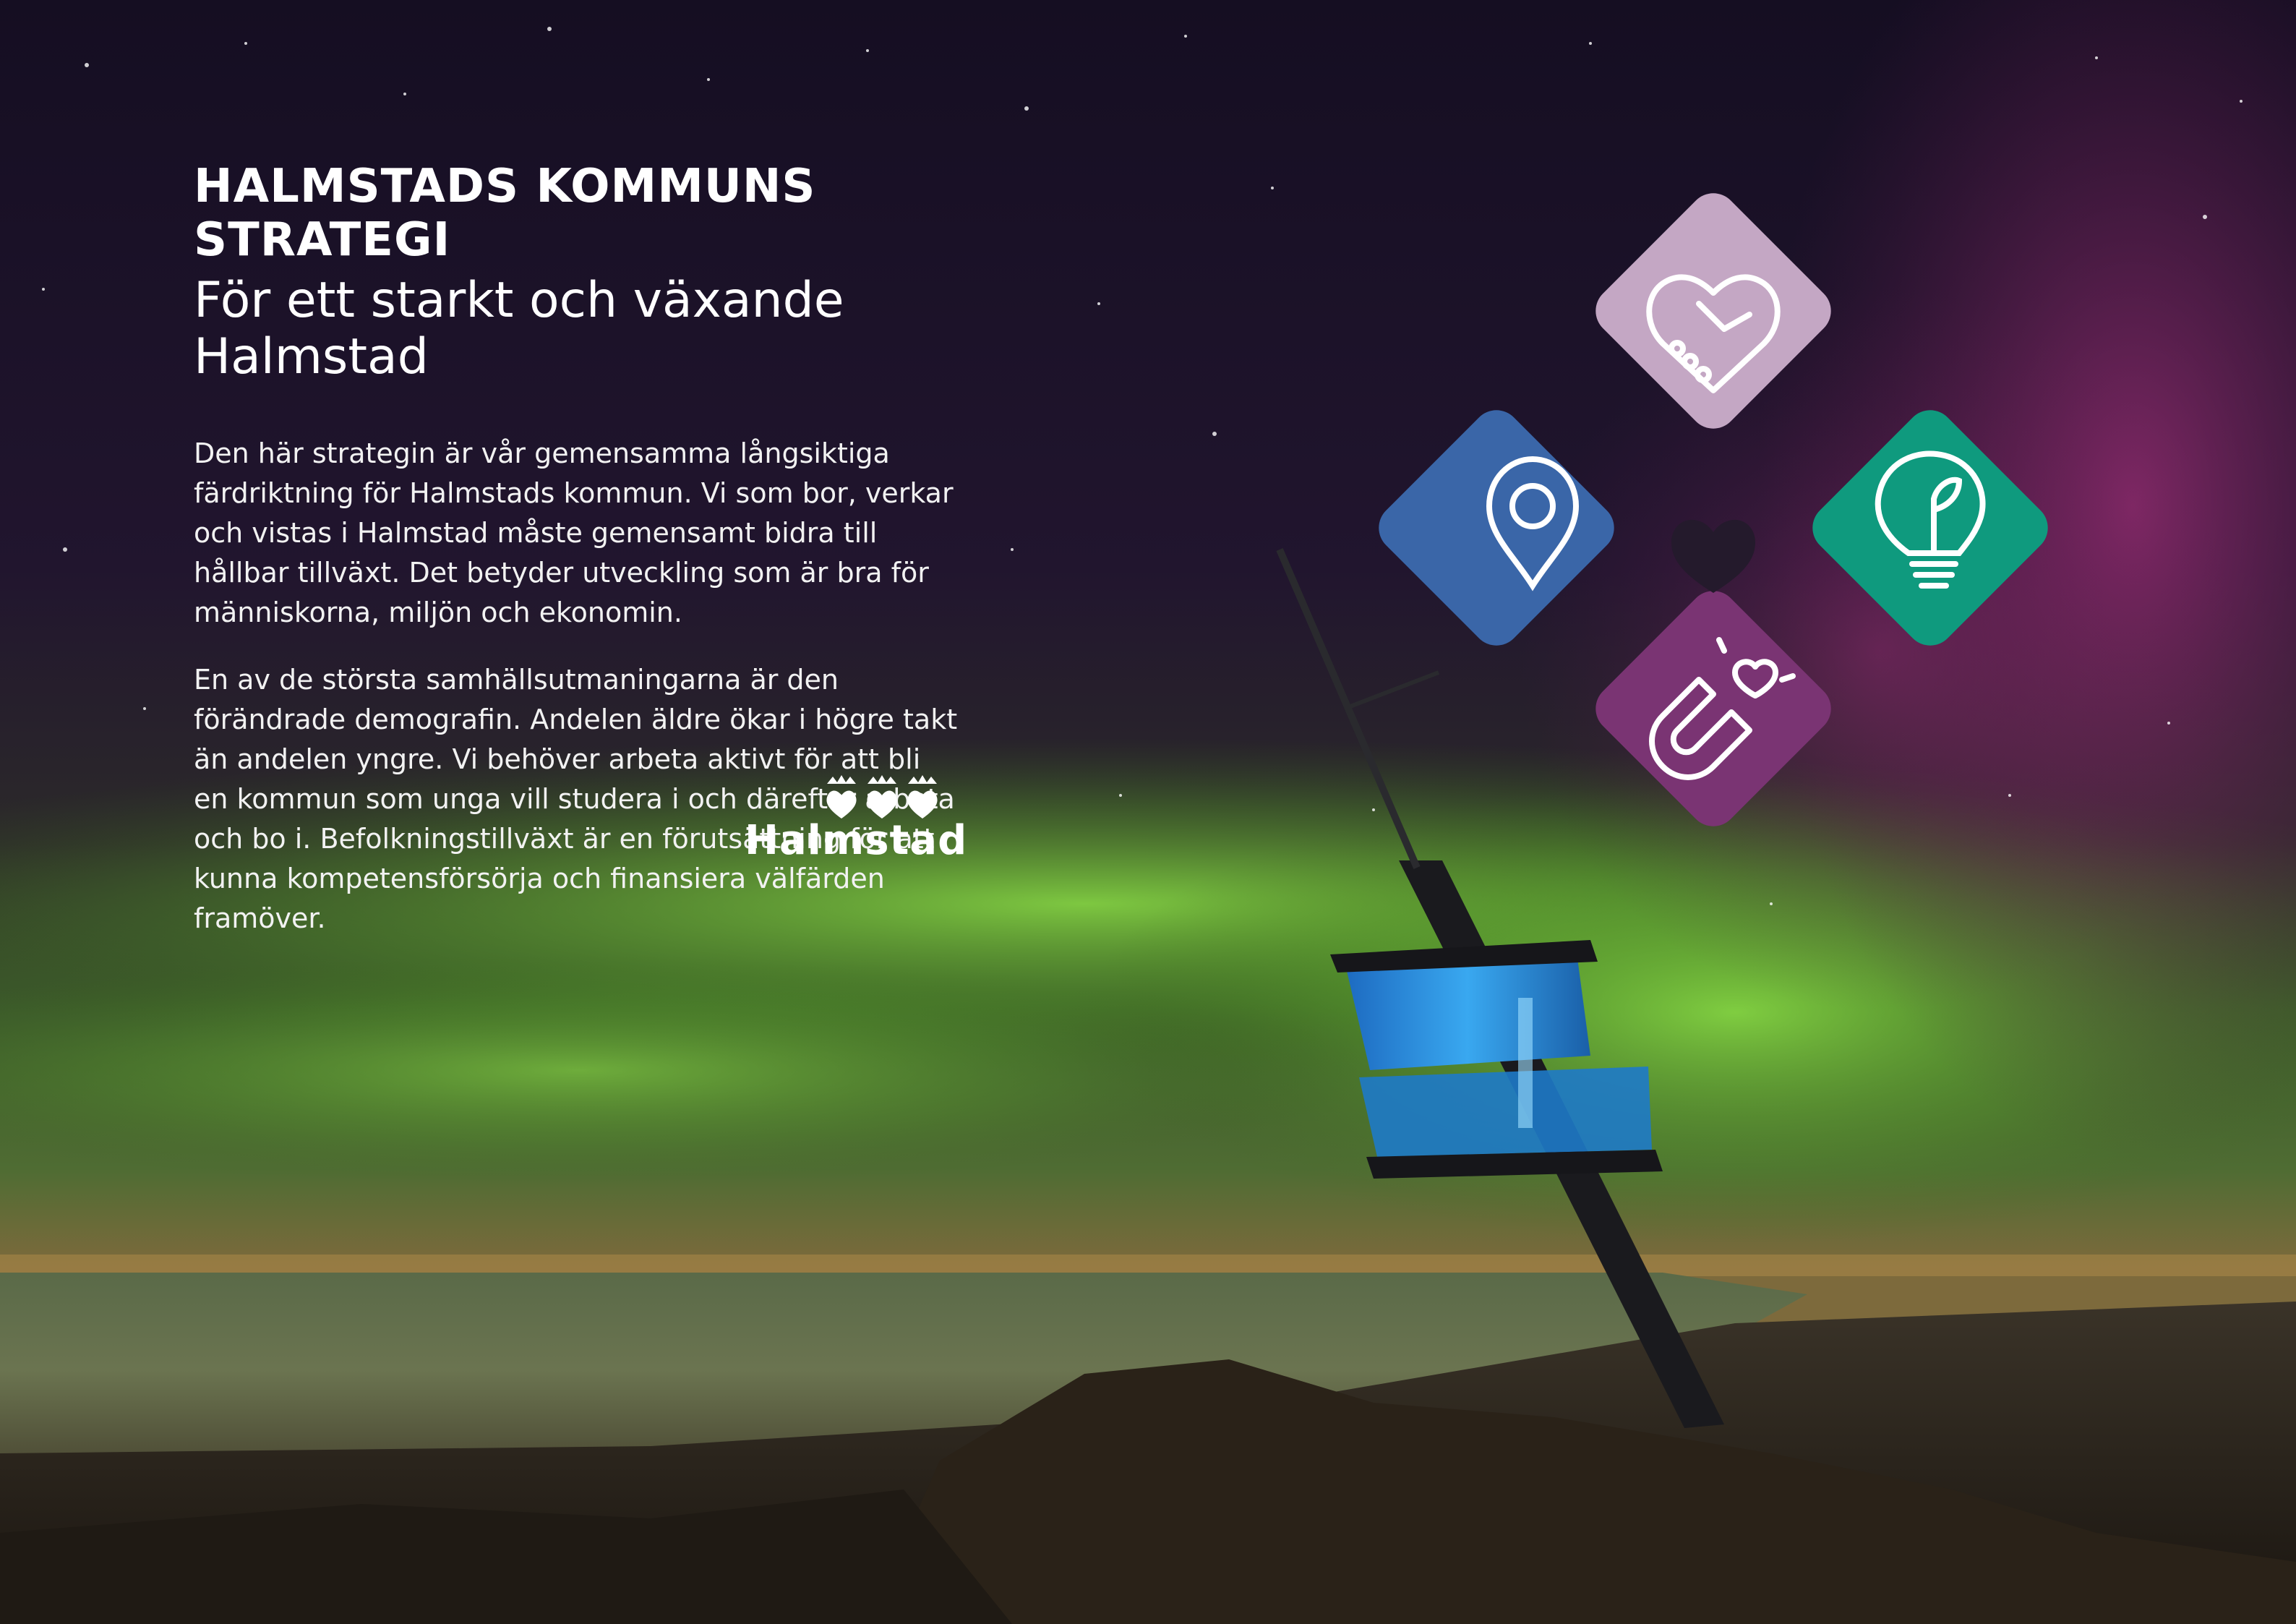 The height and width of the screenshot is (1624, 2296). I want to click on diamond-bottom, so click(1713, 708).